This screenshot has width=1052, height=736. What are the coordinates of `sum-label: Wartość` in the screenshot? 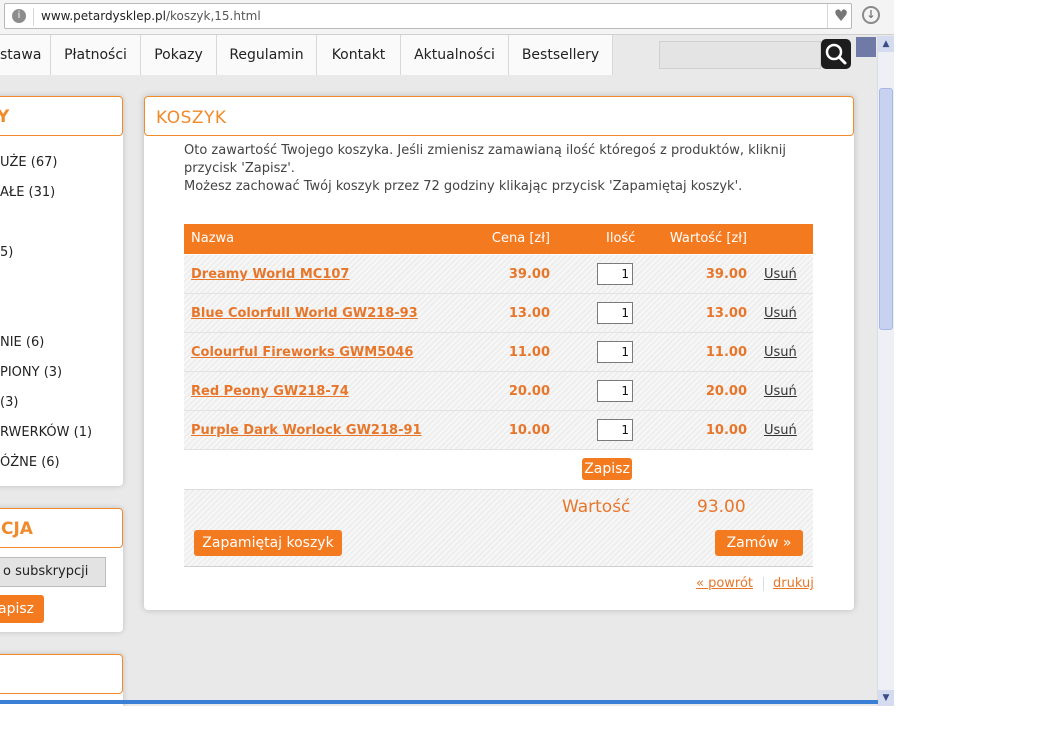 It's located at (596, 507).